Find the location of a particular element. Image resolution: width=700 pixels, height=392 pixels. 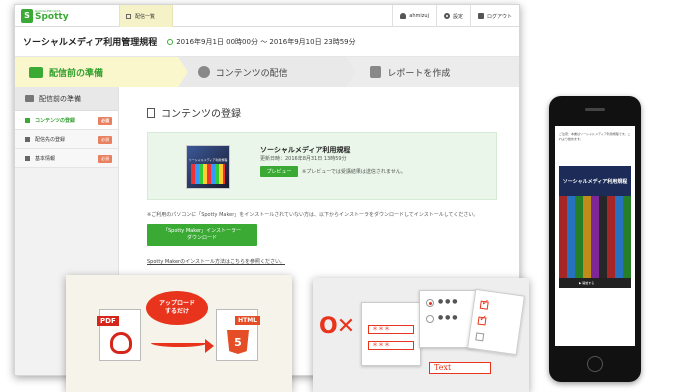

spotty-logo: S GOOGLEBOOKS Spotty is located at coordinates (45, 16).